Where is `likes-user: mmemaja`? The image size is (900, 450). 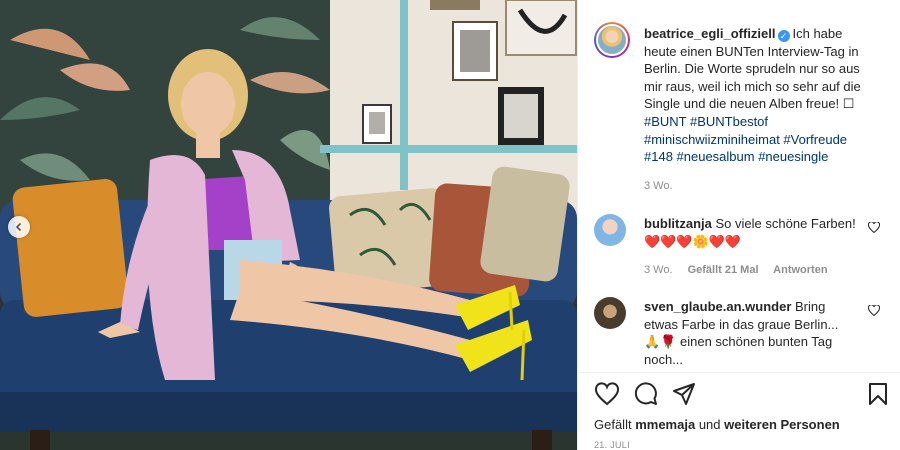 likes-user: mmemaja is located at coordinates (665, 424).